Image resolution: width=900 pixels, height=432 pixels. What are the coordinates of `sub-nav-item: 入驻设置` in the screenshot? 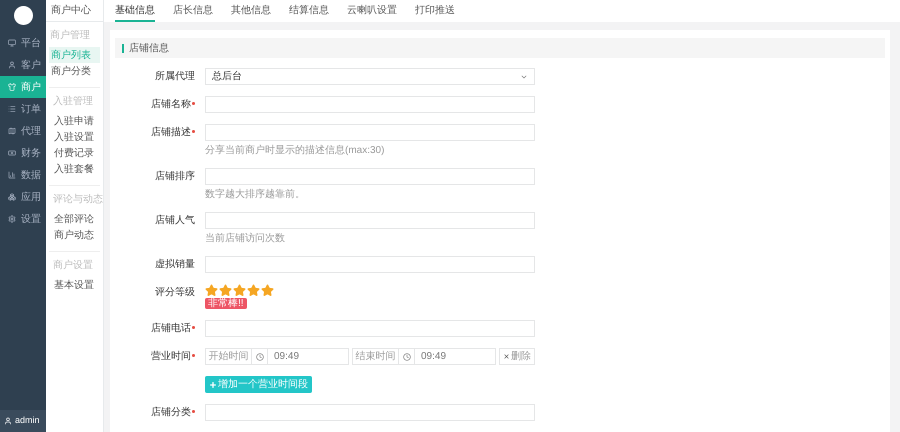 It's located at (74, 137).